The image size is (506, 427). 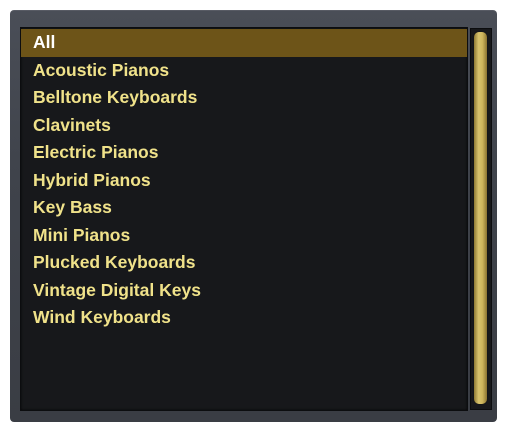 What do you see at coordinates (244, 153) in the screenshot?
I see `list-item-electric-pianos: Electric Pianos` at bounding box center [244, 153].